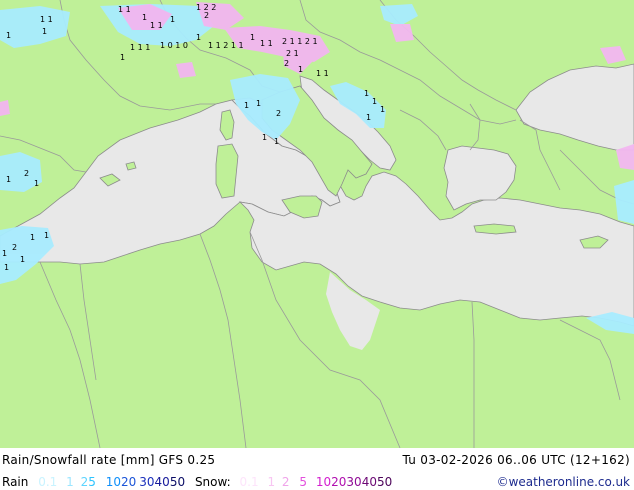 This screenshot has height=490, width=634. What do you see at coordinates (271, 482) in the screenshot?
I see `snow-step-1: 1` at bounding box center [271, 482].